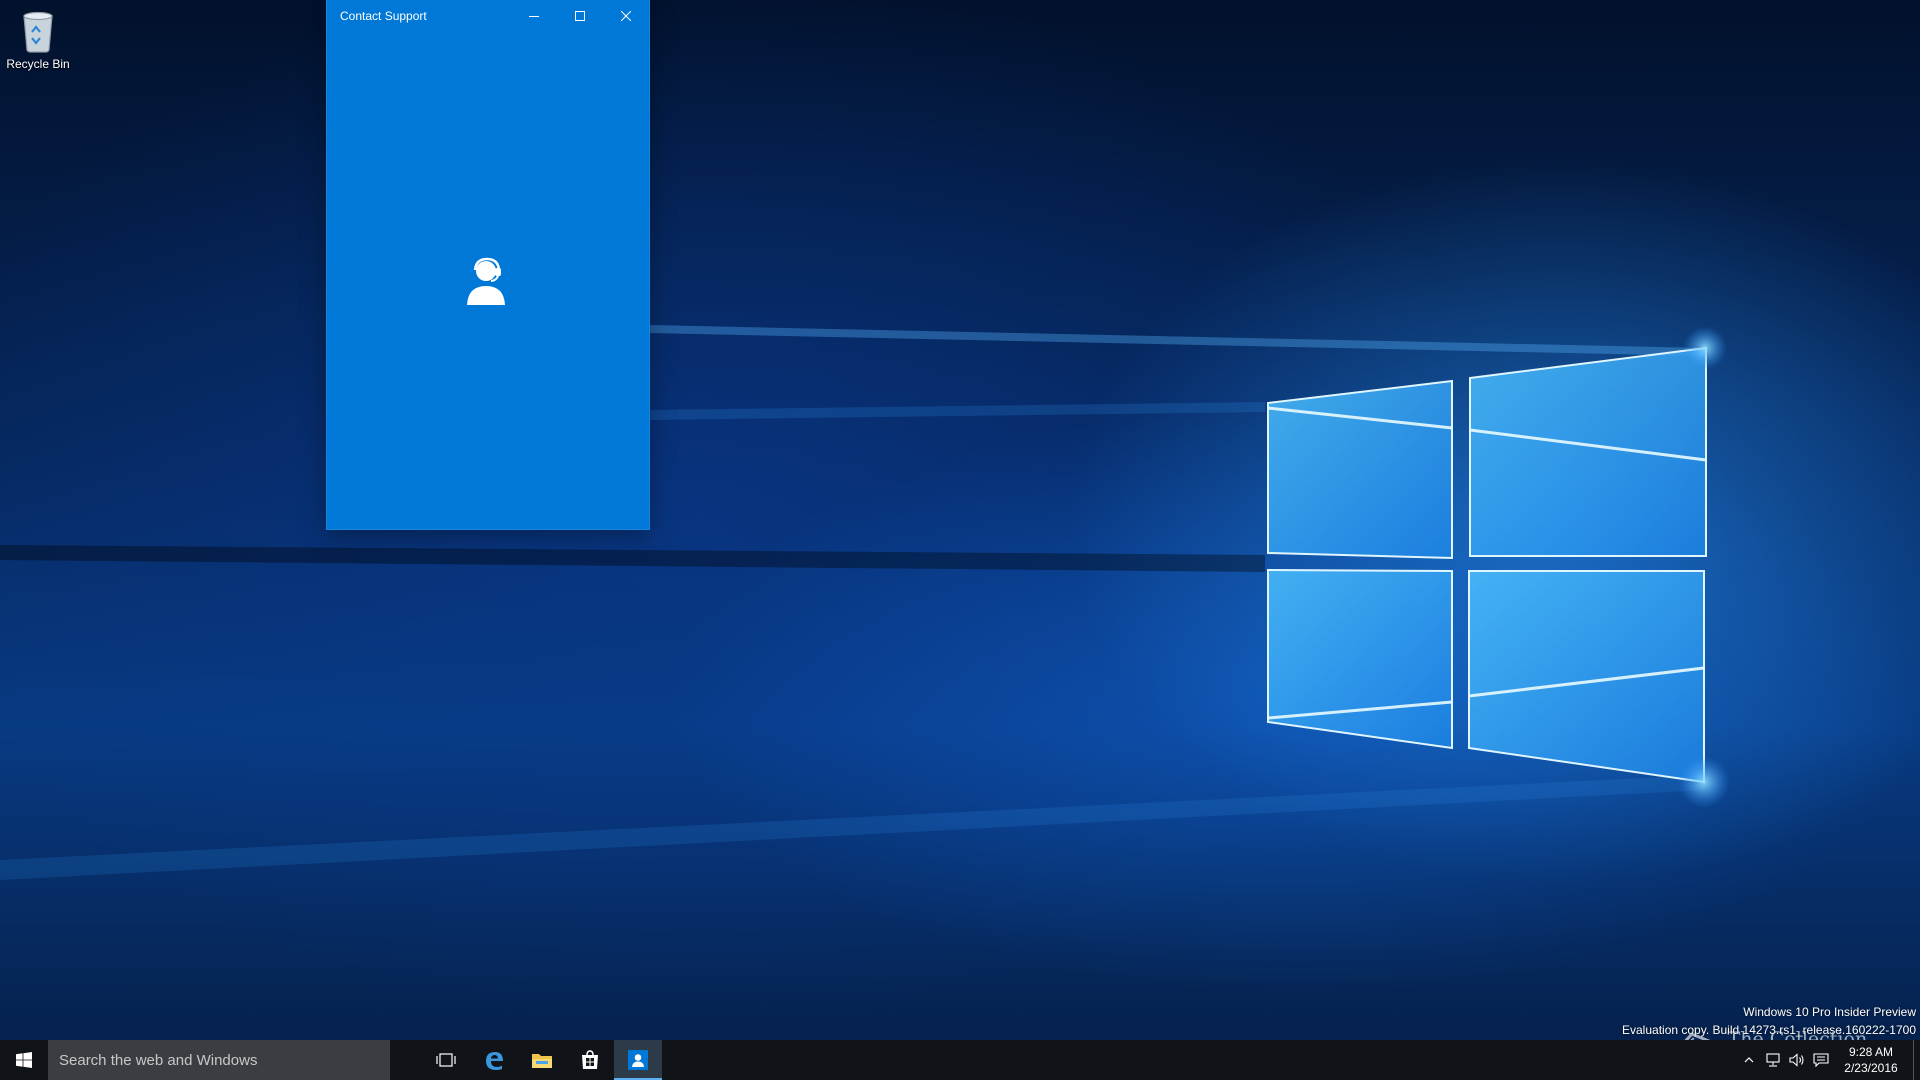 This screenshot has height=1080, width=1920. I want to click on maximize-button, so click(580, 16).